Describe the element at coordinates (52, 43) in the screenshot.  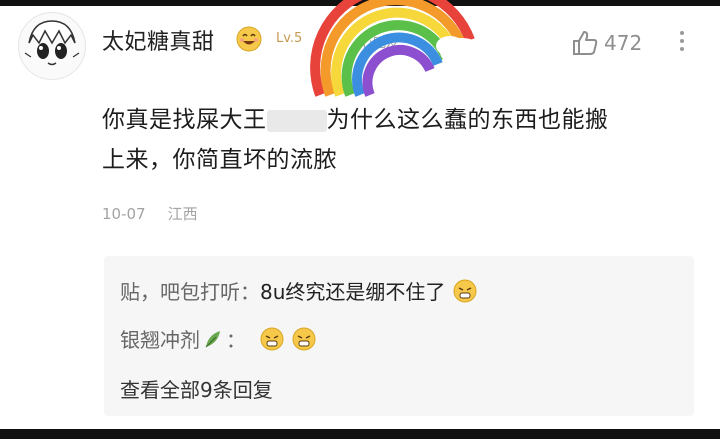
I see `avatar-drawing` at that location.